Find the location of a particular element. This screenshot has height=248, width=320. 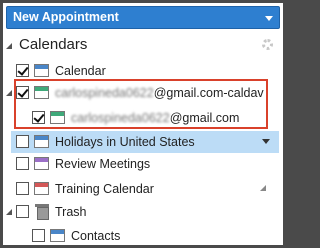

trash-icon is located at coordinates (42, 212).